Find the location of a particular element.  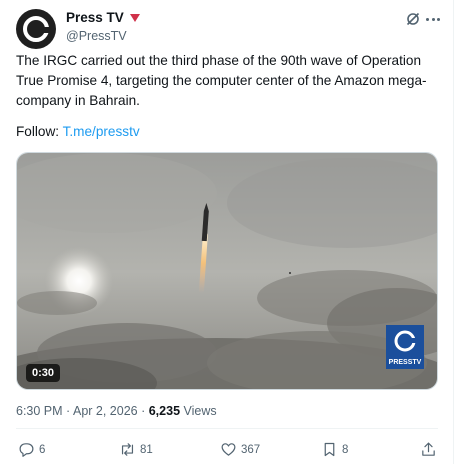

bookmark-count: 8 is located at coordinates (345, 449).